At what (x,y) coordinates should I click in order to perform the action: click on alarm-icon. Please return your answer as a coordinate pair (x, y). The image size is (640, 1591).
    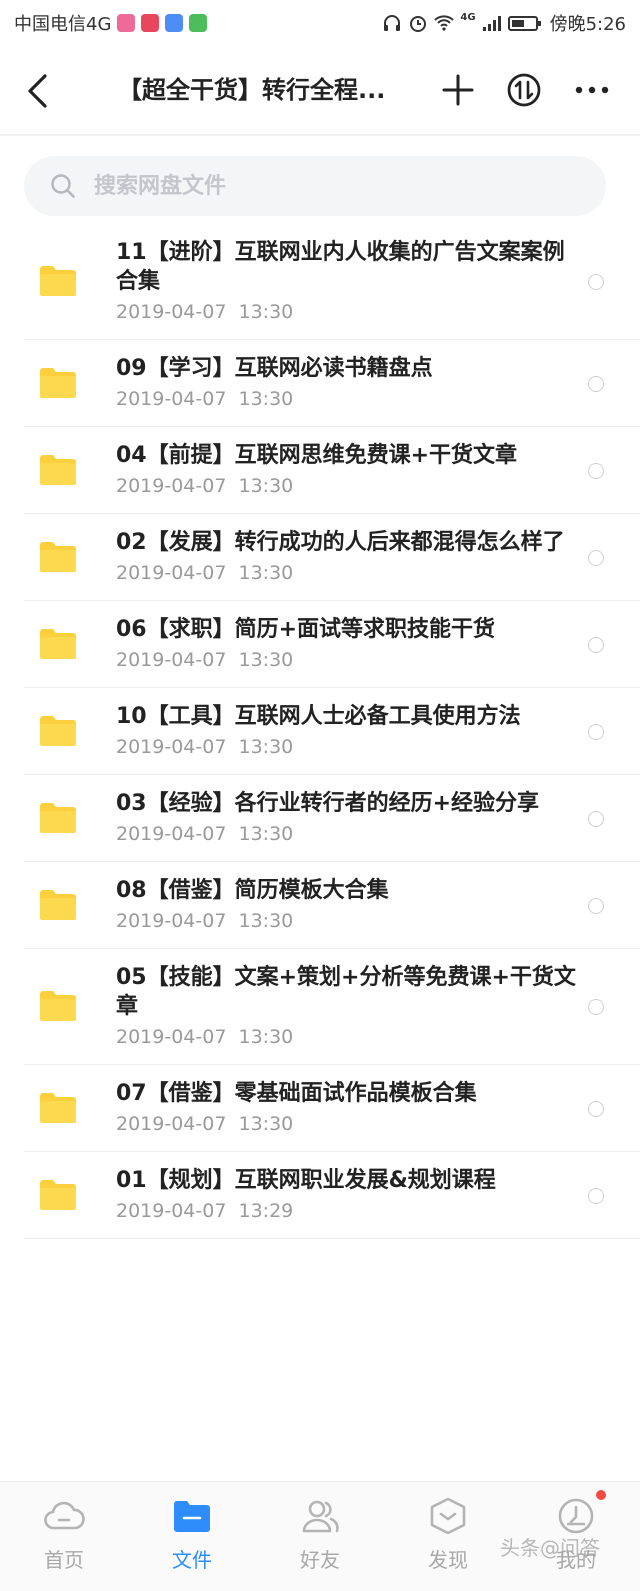
    Looking at the image, I should click on (418, 24).